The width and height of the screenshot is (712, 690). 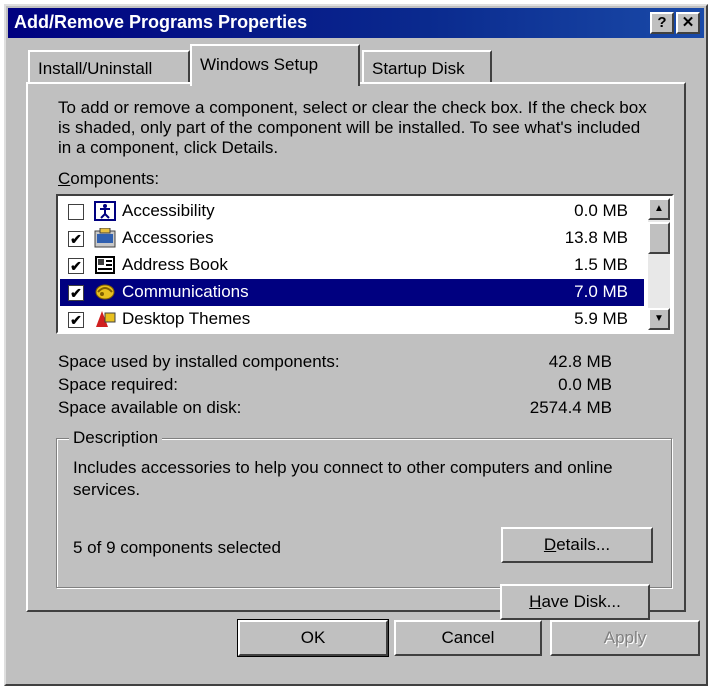 What do you see at coordinates (550, 544) in the screenshot?
I see `details-accel: D` at bounding box center [550, 544].